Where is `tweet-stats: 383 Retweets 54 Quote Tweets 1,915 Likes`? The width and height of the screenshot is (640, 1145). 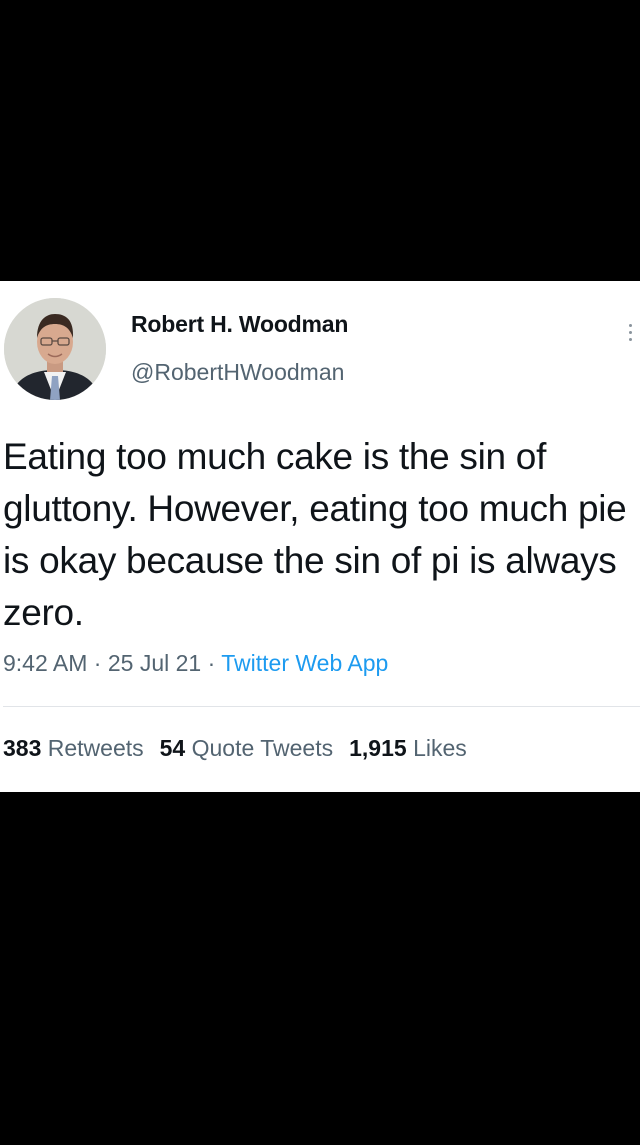
tweet-stats: 383 Retweets 54 Quote Tweets 1,915 Likes is located at coordinates (235, 748).